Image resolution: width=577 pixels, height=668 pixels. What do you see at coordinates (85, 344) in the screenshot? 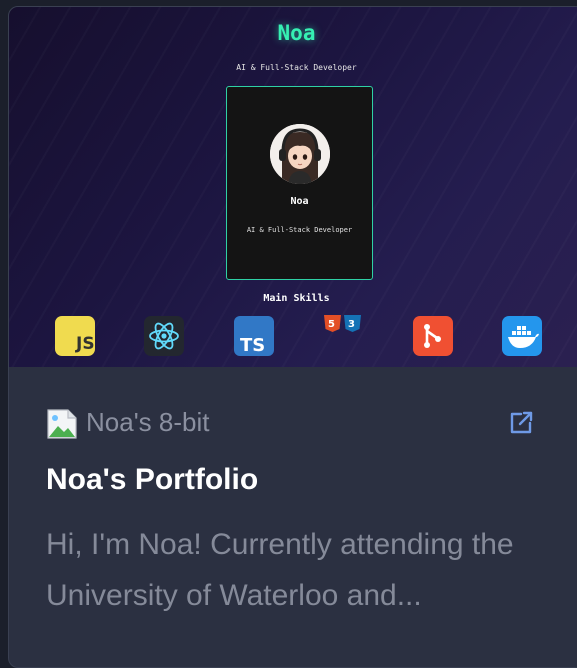
I see `javascript-label: JS` at bounding box center [85, 344].